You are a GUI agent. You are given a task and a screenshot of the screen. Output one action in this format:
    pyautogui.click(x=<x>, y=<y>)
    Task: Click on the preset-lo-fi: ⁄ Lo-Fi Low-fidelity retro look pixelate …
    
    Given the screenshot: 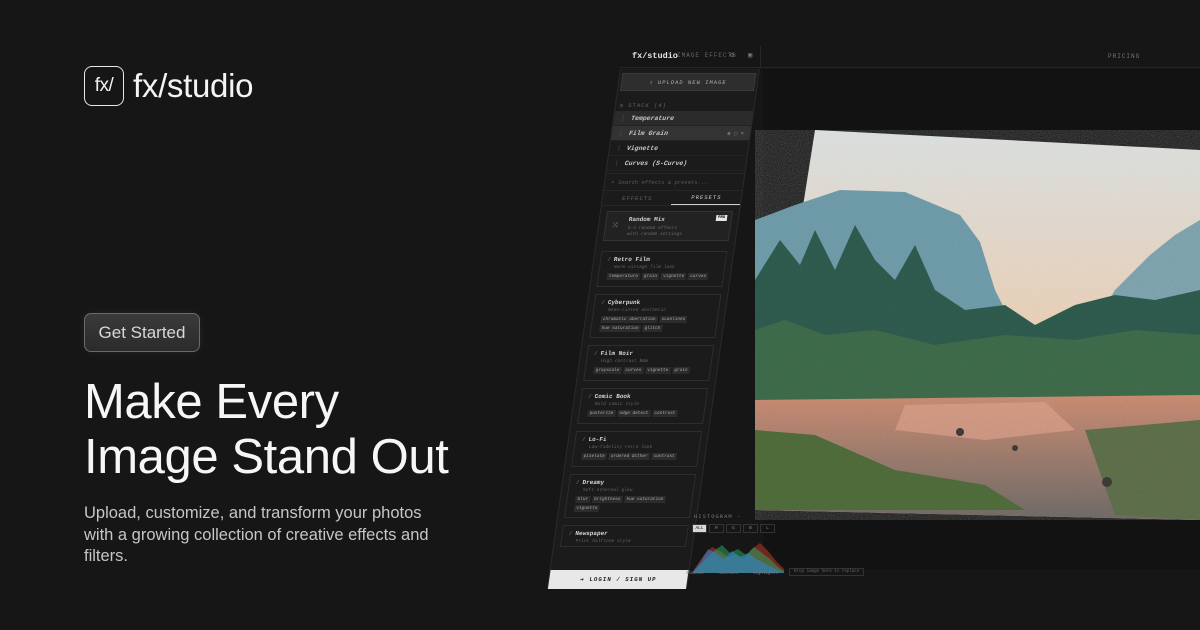 What is the action you would take?
    pyautogui.click(x=637, y=449)
    